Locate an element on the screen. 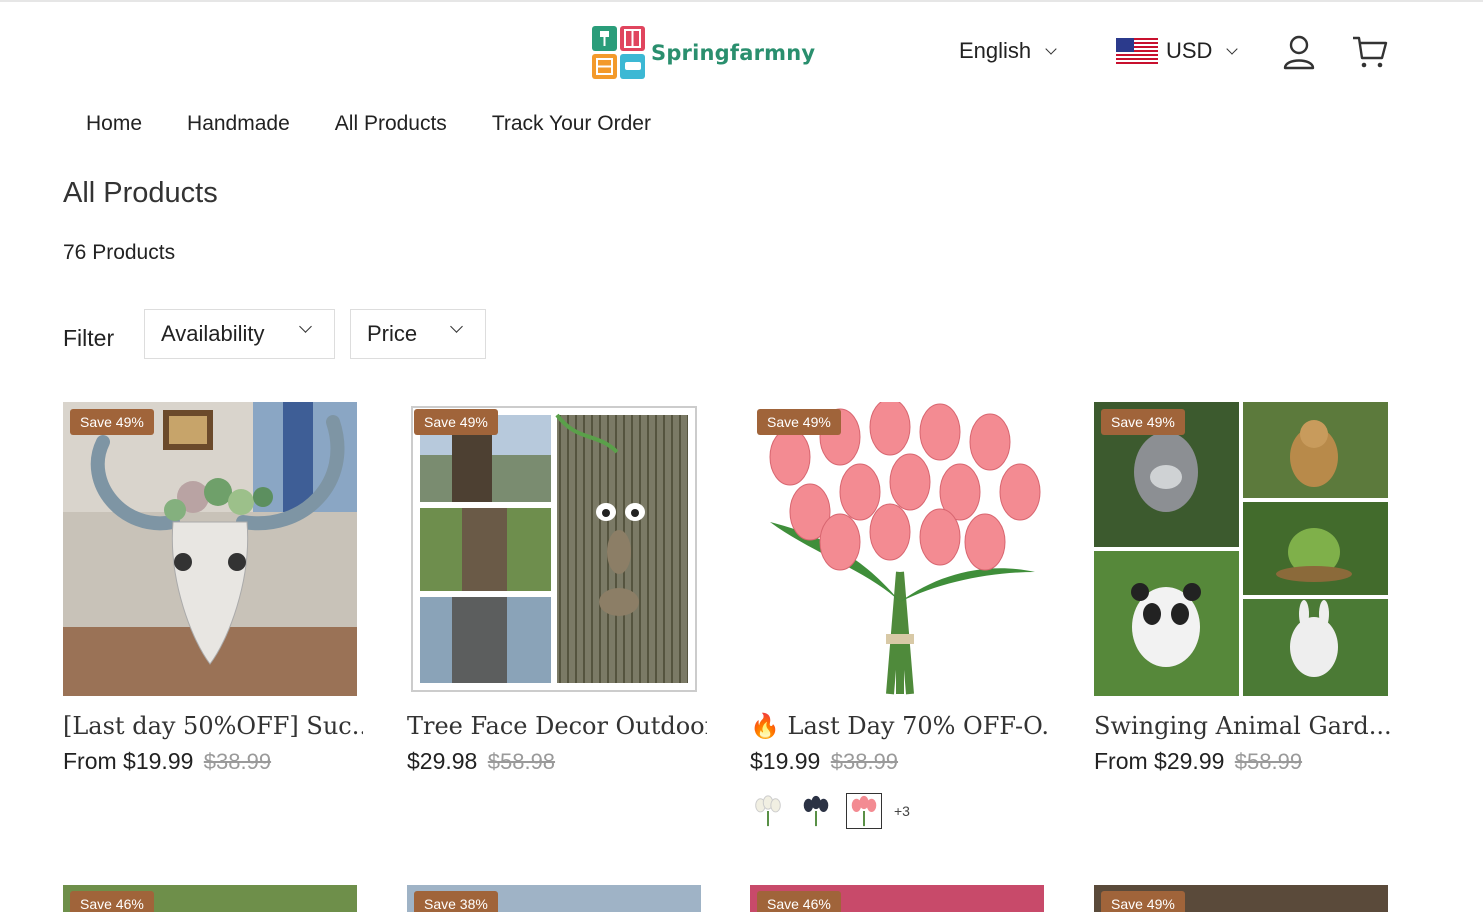  original-price: $58.99 is located at coordinates (1268, 761).